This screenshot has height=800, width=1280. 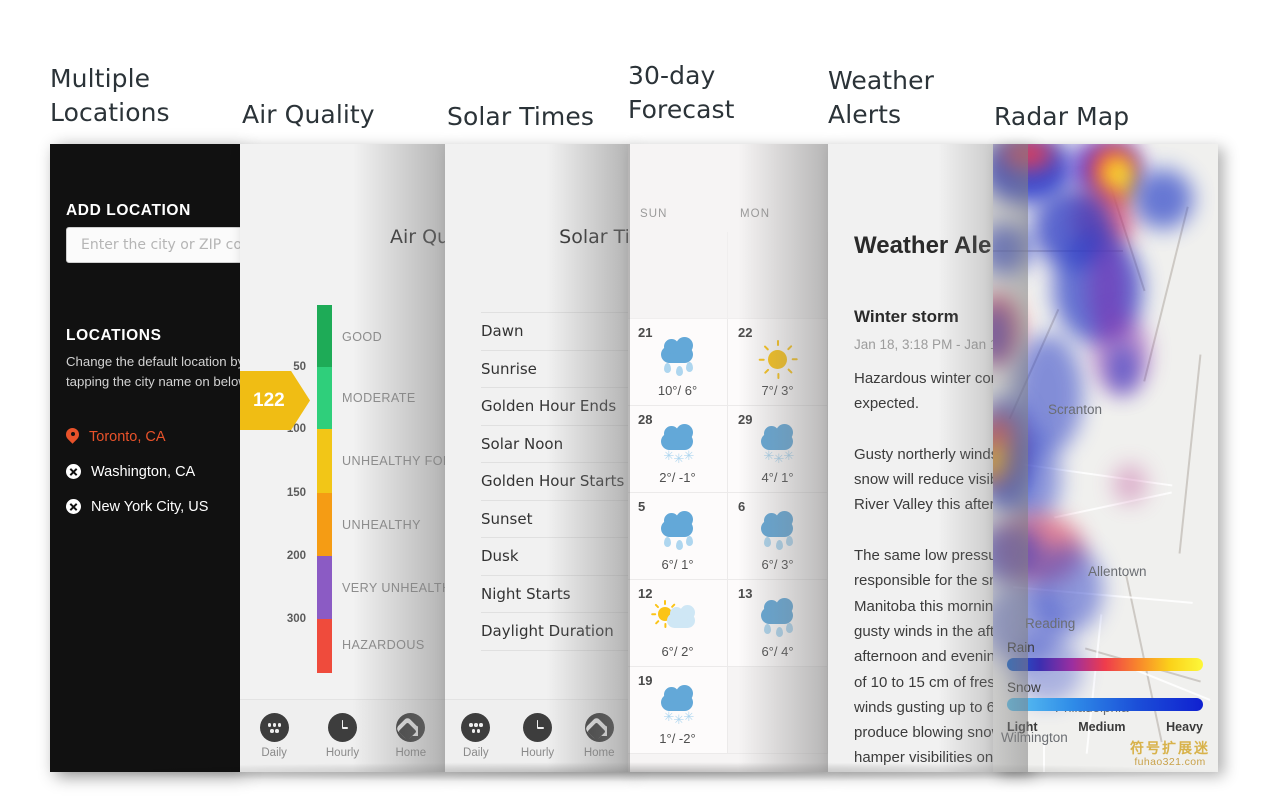 What do you see at coordinates (72, 437) in the screenshot?
I see `map-pin-icon` at bounding box center [72, 437].